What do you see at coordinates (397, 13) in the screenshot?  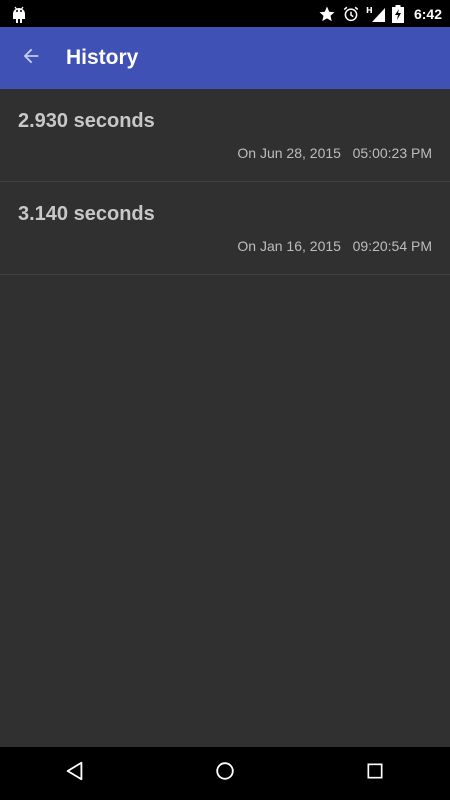 I see `battery-charging-icon` at bounding box center [397, 13].